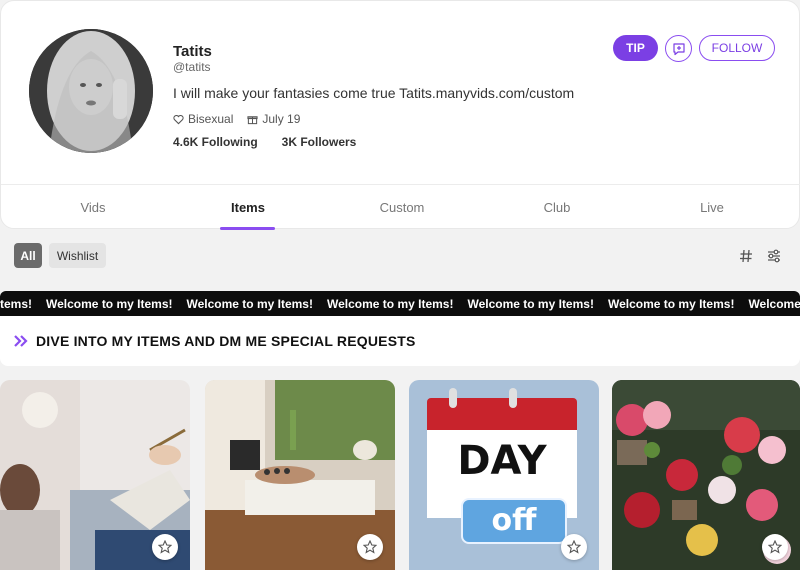 Image resolution: width=800 pixels, height=570 pixels. I want to click on filter-wishlist-button: Wishlist, so click(77, 255).